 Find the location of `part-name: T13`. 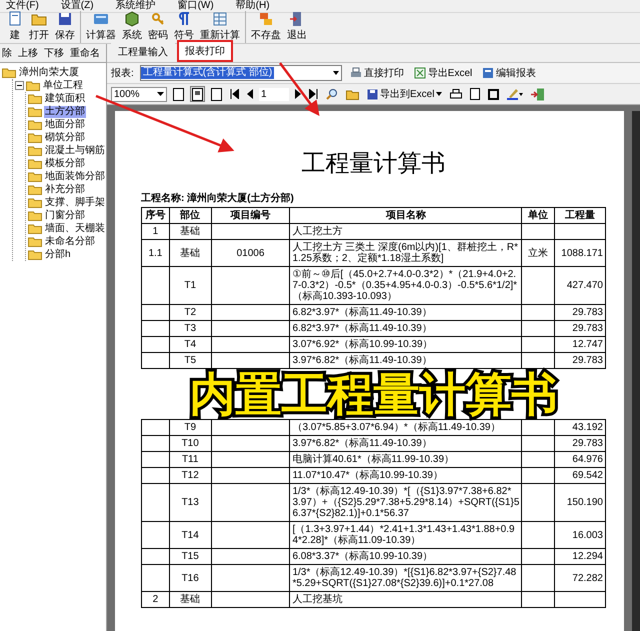

part-name: T13 is located at coordinates (190, 502).